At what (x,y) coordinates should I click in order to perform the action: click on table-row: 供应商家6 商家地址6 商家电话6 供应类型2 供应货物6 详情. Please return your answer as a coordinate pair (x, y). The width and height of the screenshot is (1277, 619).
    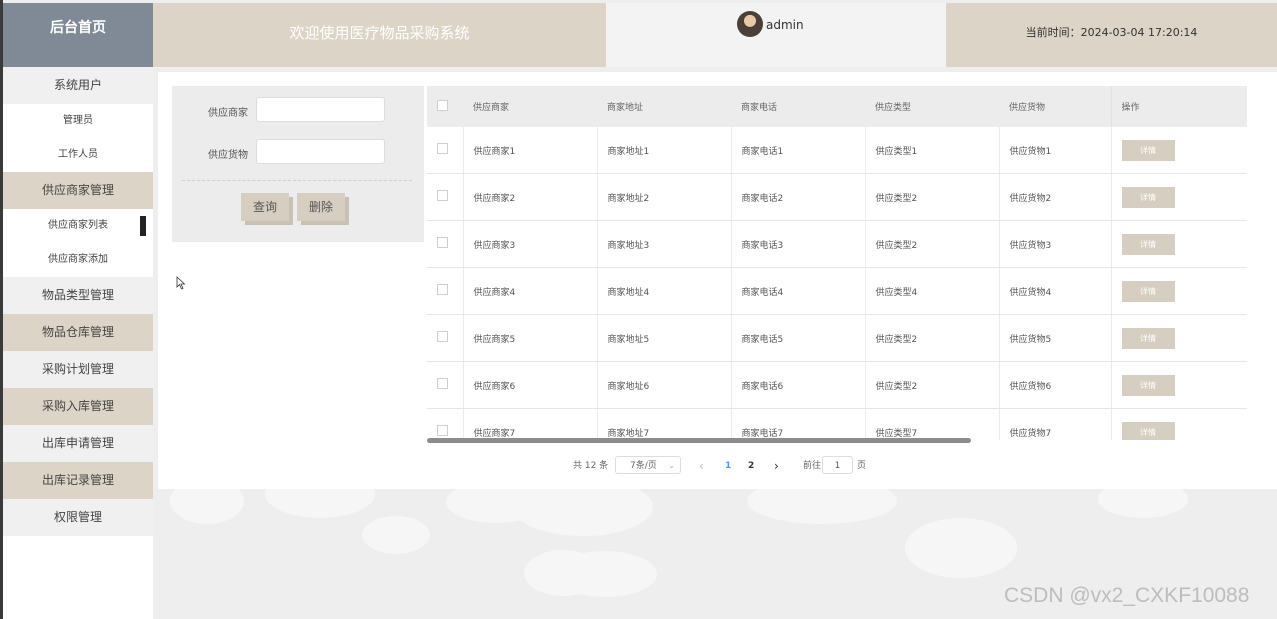
    Looking at the image, I should click on (837, 385).